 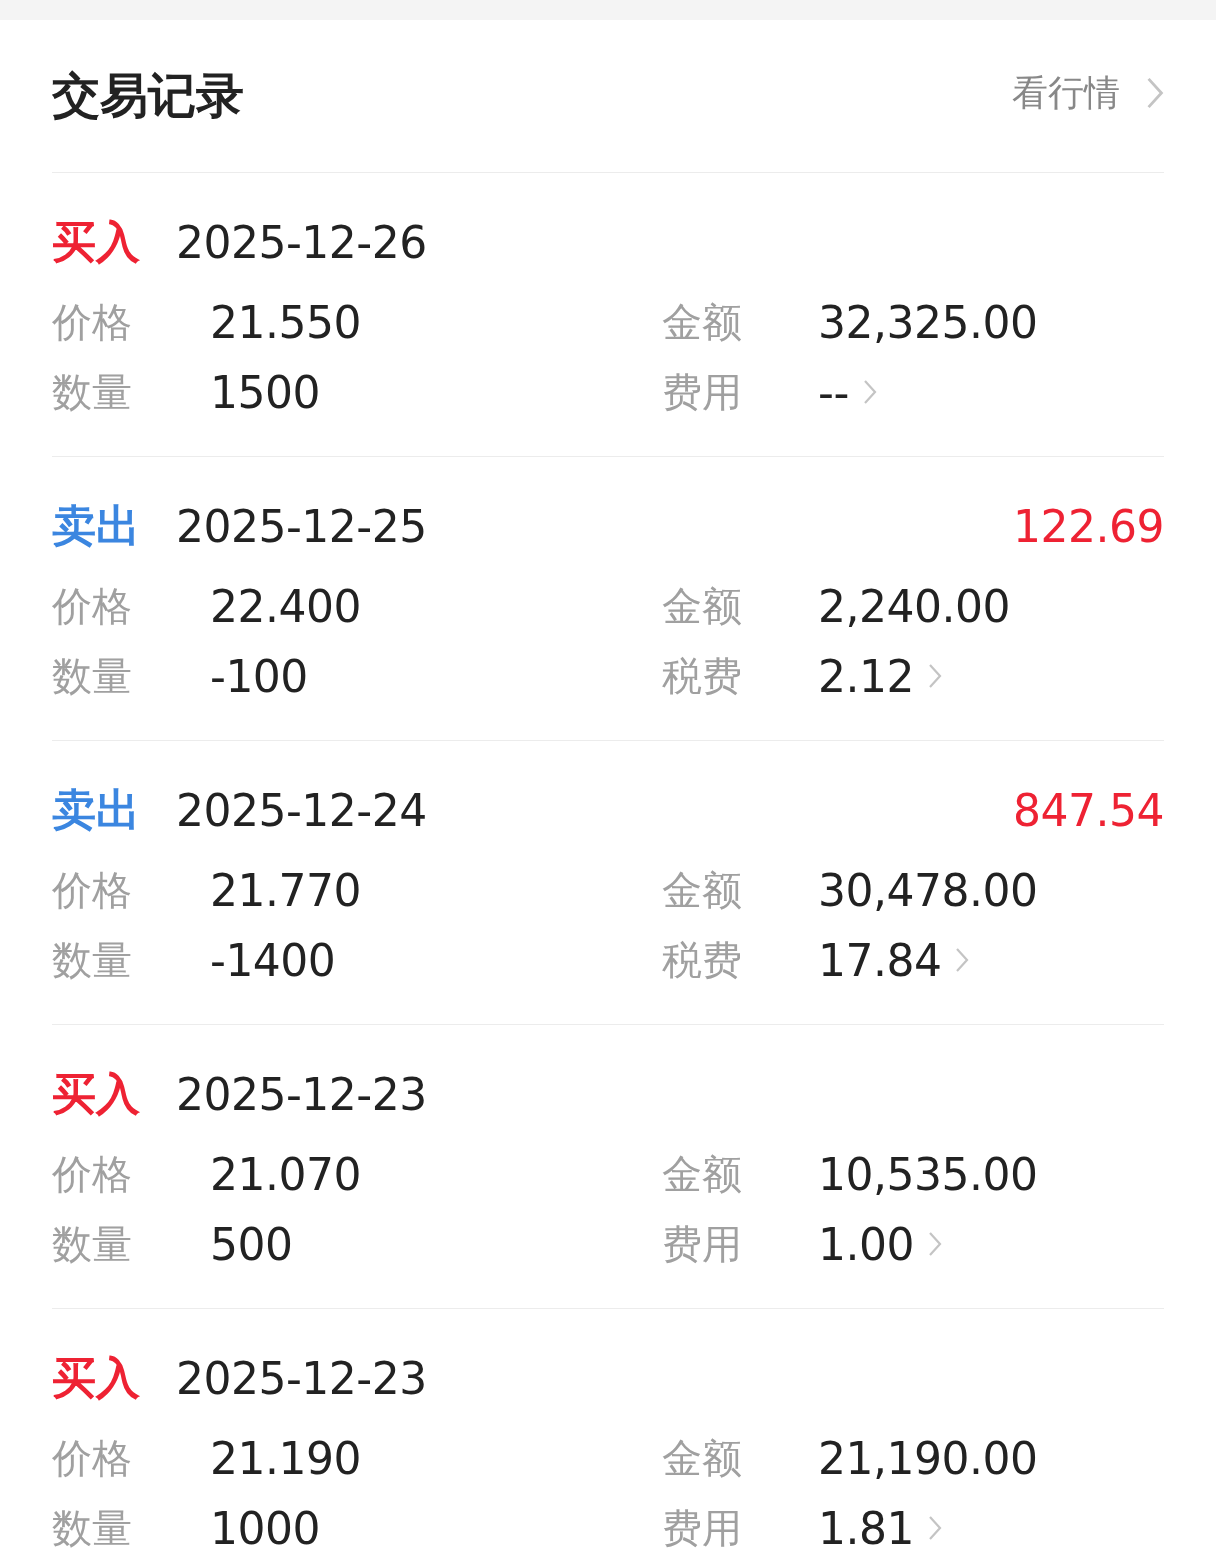 I want to click on profit-value: 847.54, so click(x=1088, y=810).